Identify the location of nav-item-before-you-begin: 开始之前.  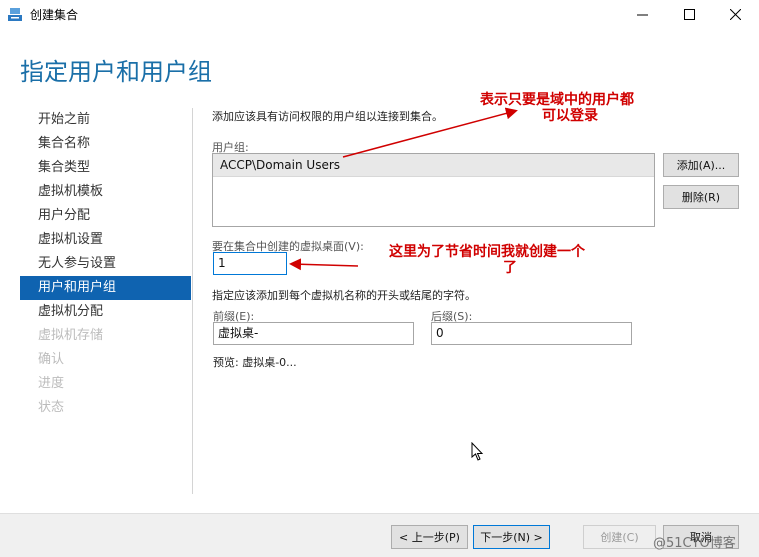
(105, 120).